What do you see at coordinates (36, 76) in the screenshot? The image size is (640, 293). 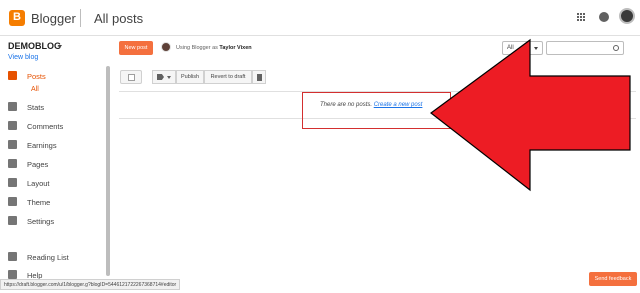 I see `sidebar-item-label: Posts` at bounding box center [36, 76].